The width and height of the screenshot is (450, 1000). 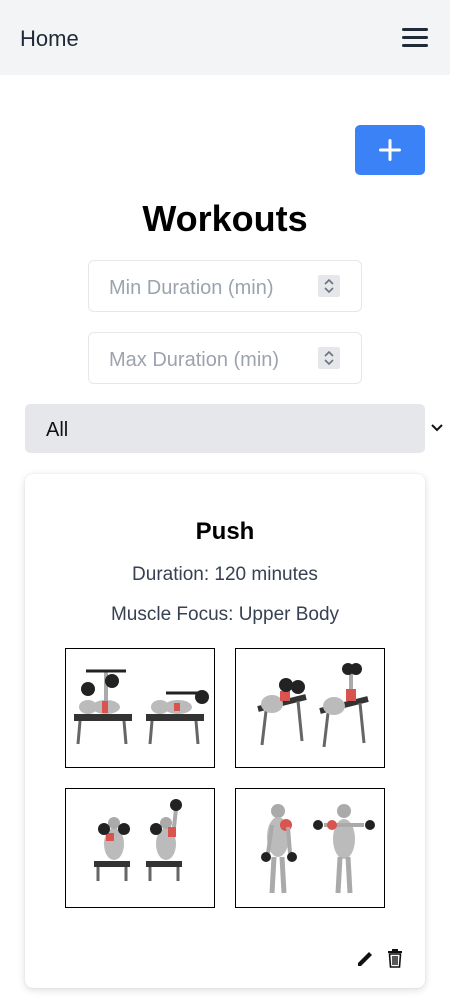 What do you see at coordinates (225, 531) in the screenshot?
I see `workout-name: Push` at bounding box center [225, 531].